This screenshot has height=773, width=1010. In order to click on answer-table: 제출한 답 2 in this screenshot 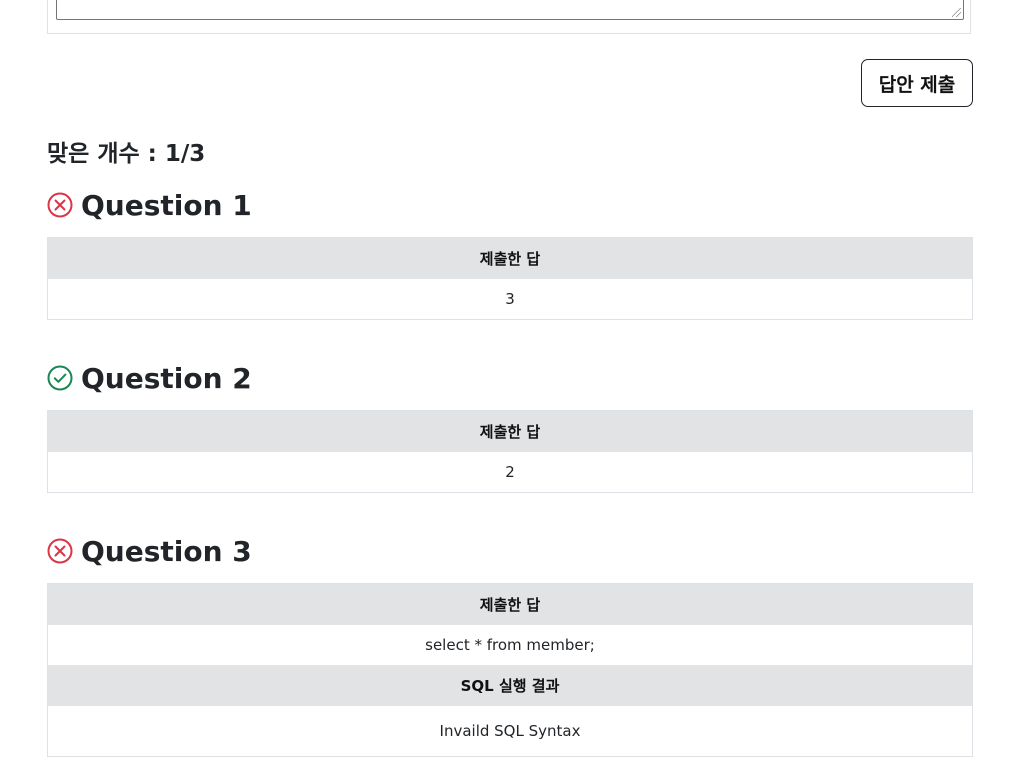, I will do `click(510, 451)`.